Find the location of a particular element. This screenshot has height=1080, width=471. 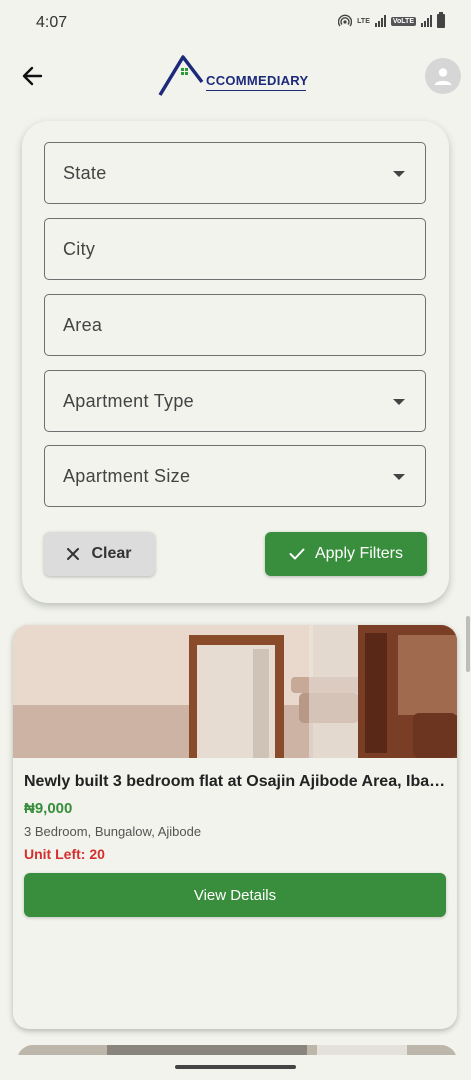

status-bar: 4:07 LTE VoLTE is located at coordinates (235, 23).